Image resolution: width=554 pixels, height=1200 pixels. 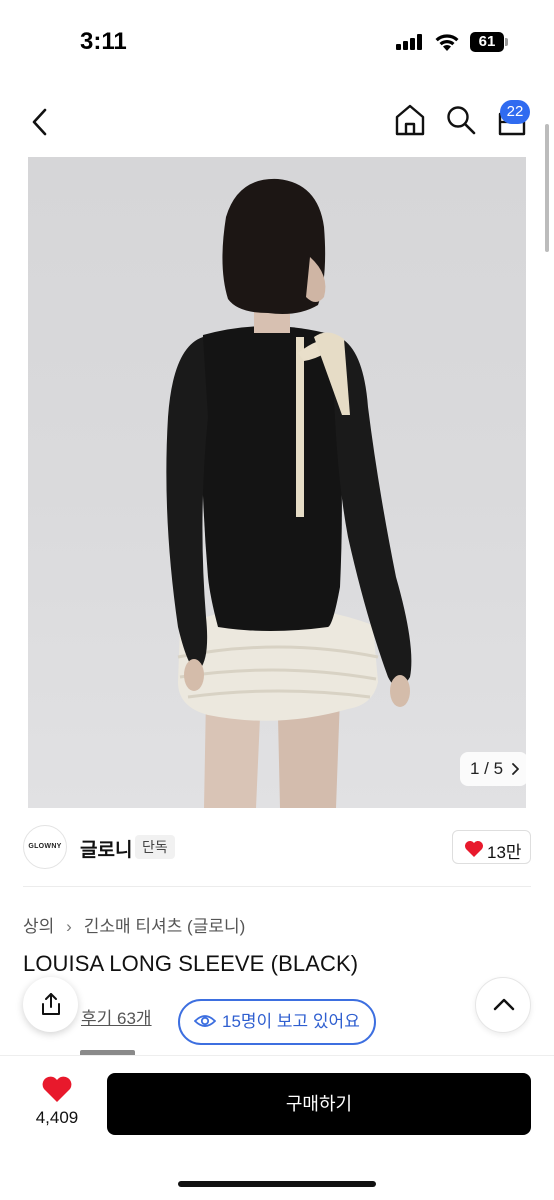 I want to click on product-title: LOUISA LONG SLEEVE (BLACK), so click(x=191, y=963).